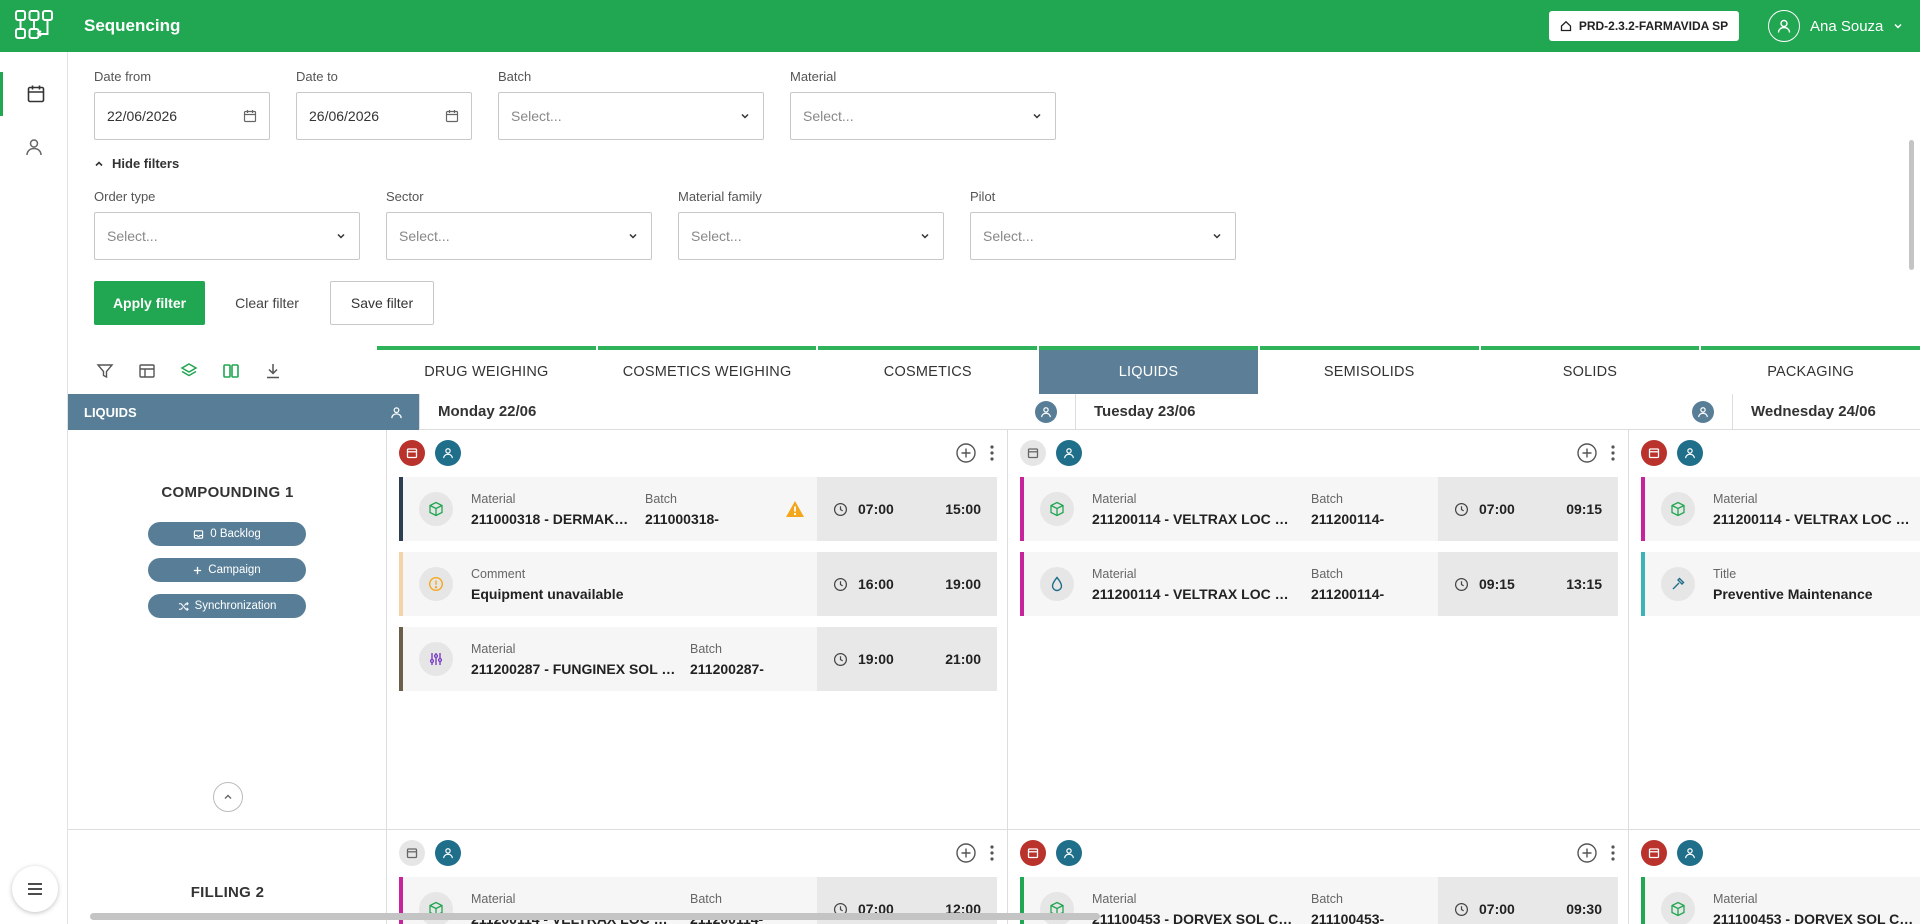 The image size is (1920, 924). Describe the element at coordinates (1145, 411) in the screenshot. I see `day-label: Tuesday 23/06` at that location.